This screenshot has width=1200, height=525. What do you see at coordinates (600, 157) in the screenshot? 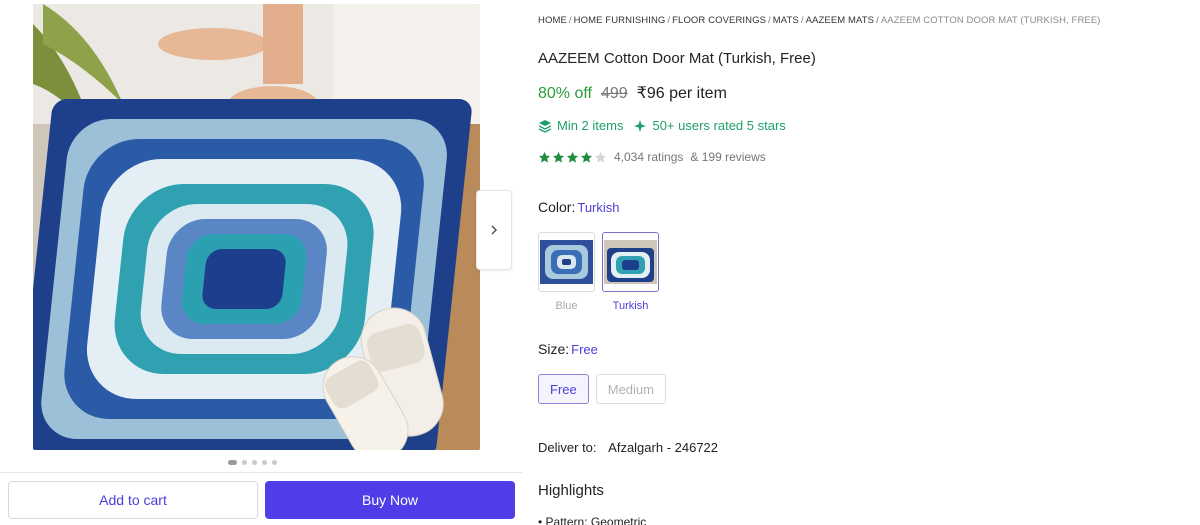
I see `star-empty-icon` at bounding box center [600, 157].